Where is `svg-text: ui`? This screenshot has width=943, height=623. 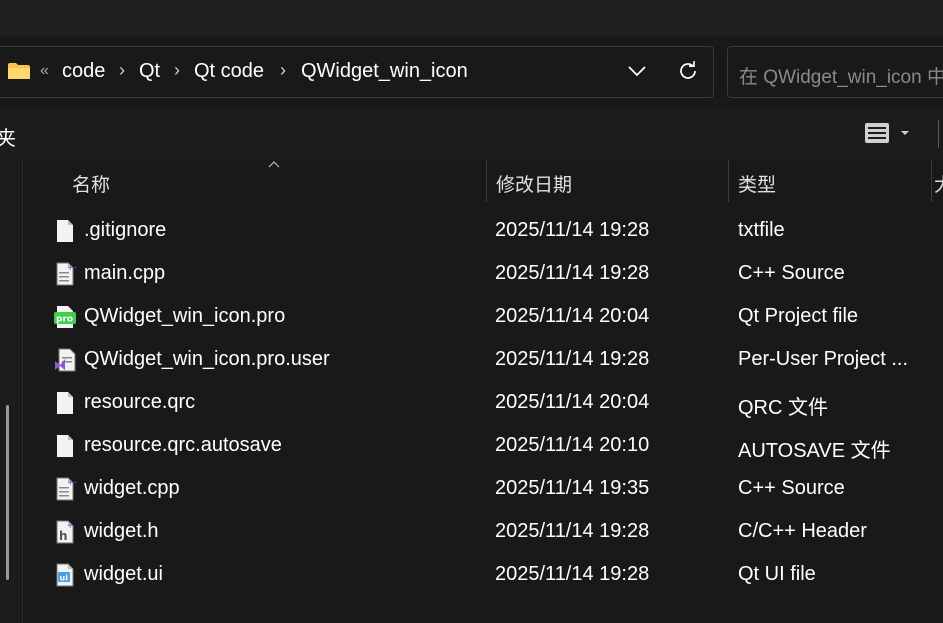 svg-text: ui is located at coordinates (64, 578).